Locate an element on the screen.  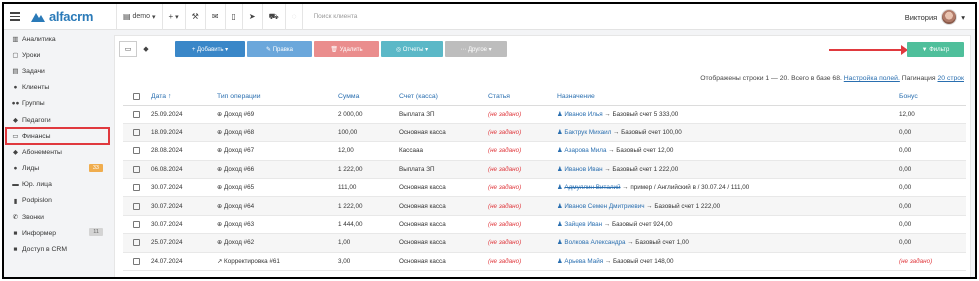
cell-type: ⊕ Доход #63 is located at coordinates (277, 225).